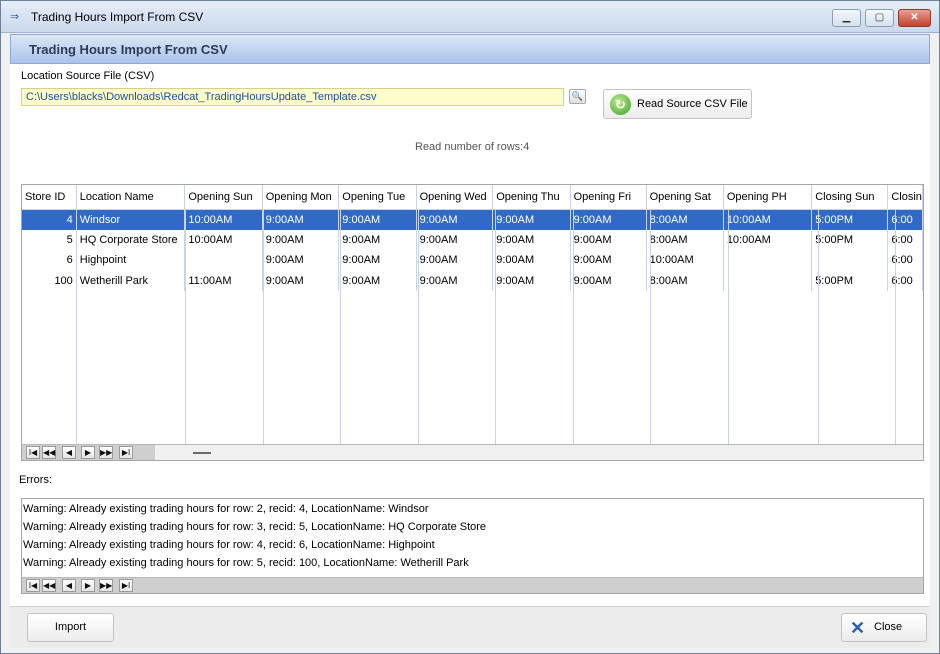  What do you see at coordinates (292, 97) in the screenshot?
I see `source-file-input` at bounding box center [292, 97].